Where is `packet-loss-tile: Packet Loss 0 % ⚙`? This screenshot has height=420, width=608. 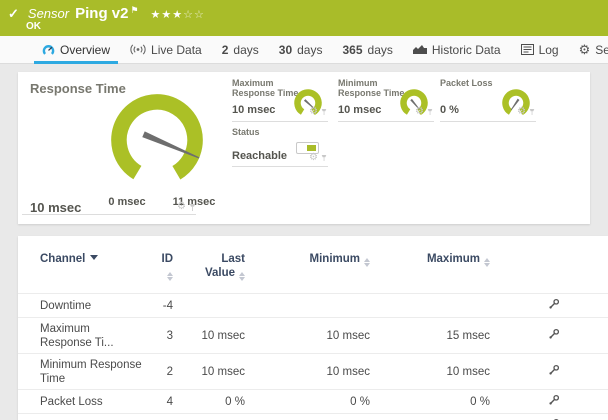
packet-loss-tile: Packet Loss 0 % ⚙ is located at coordinates (488, 100).